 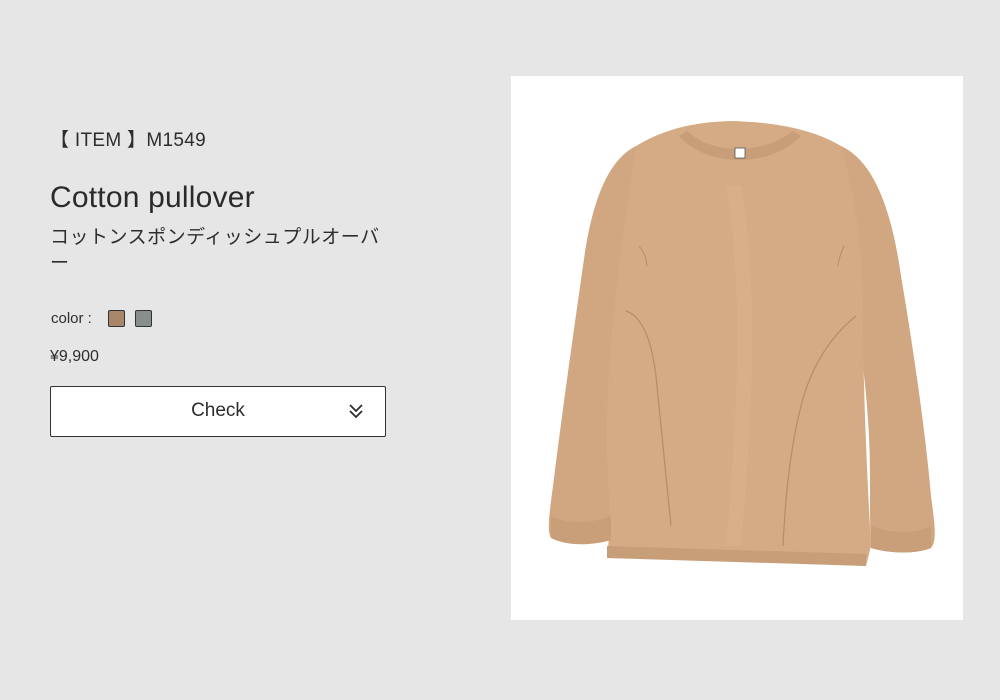 What do you see at coordinates (116, 318) in the screenshot?
I see `color-swatch-brown` at bounding box center [116, 318].